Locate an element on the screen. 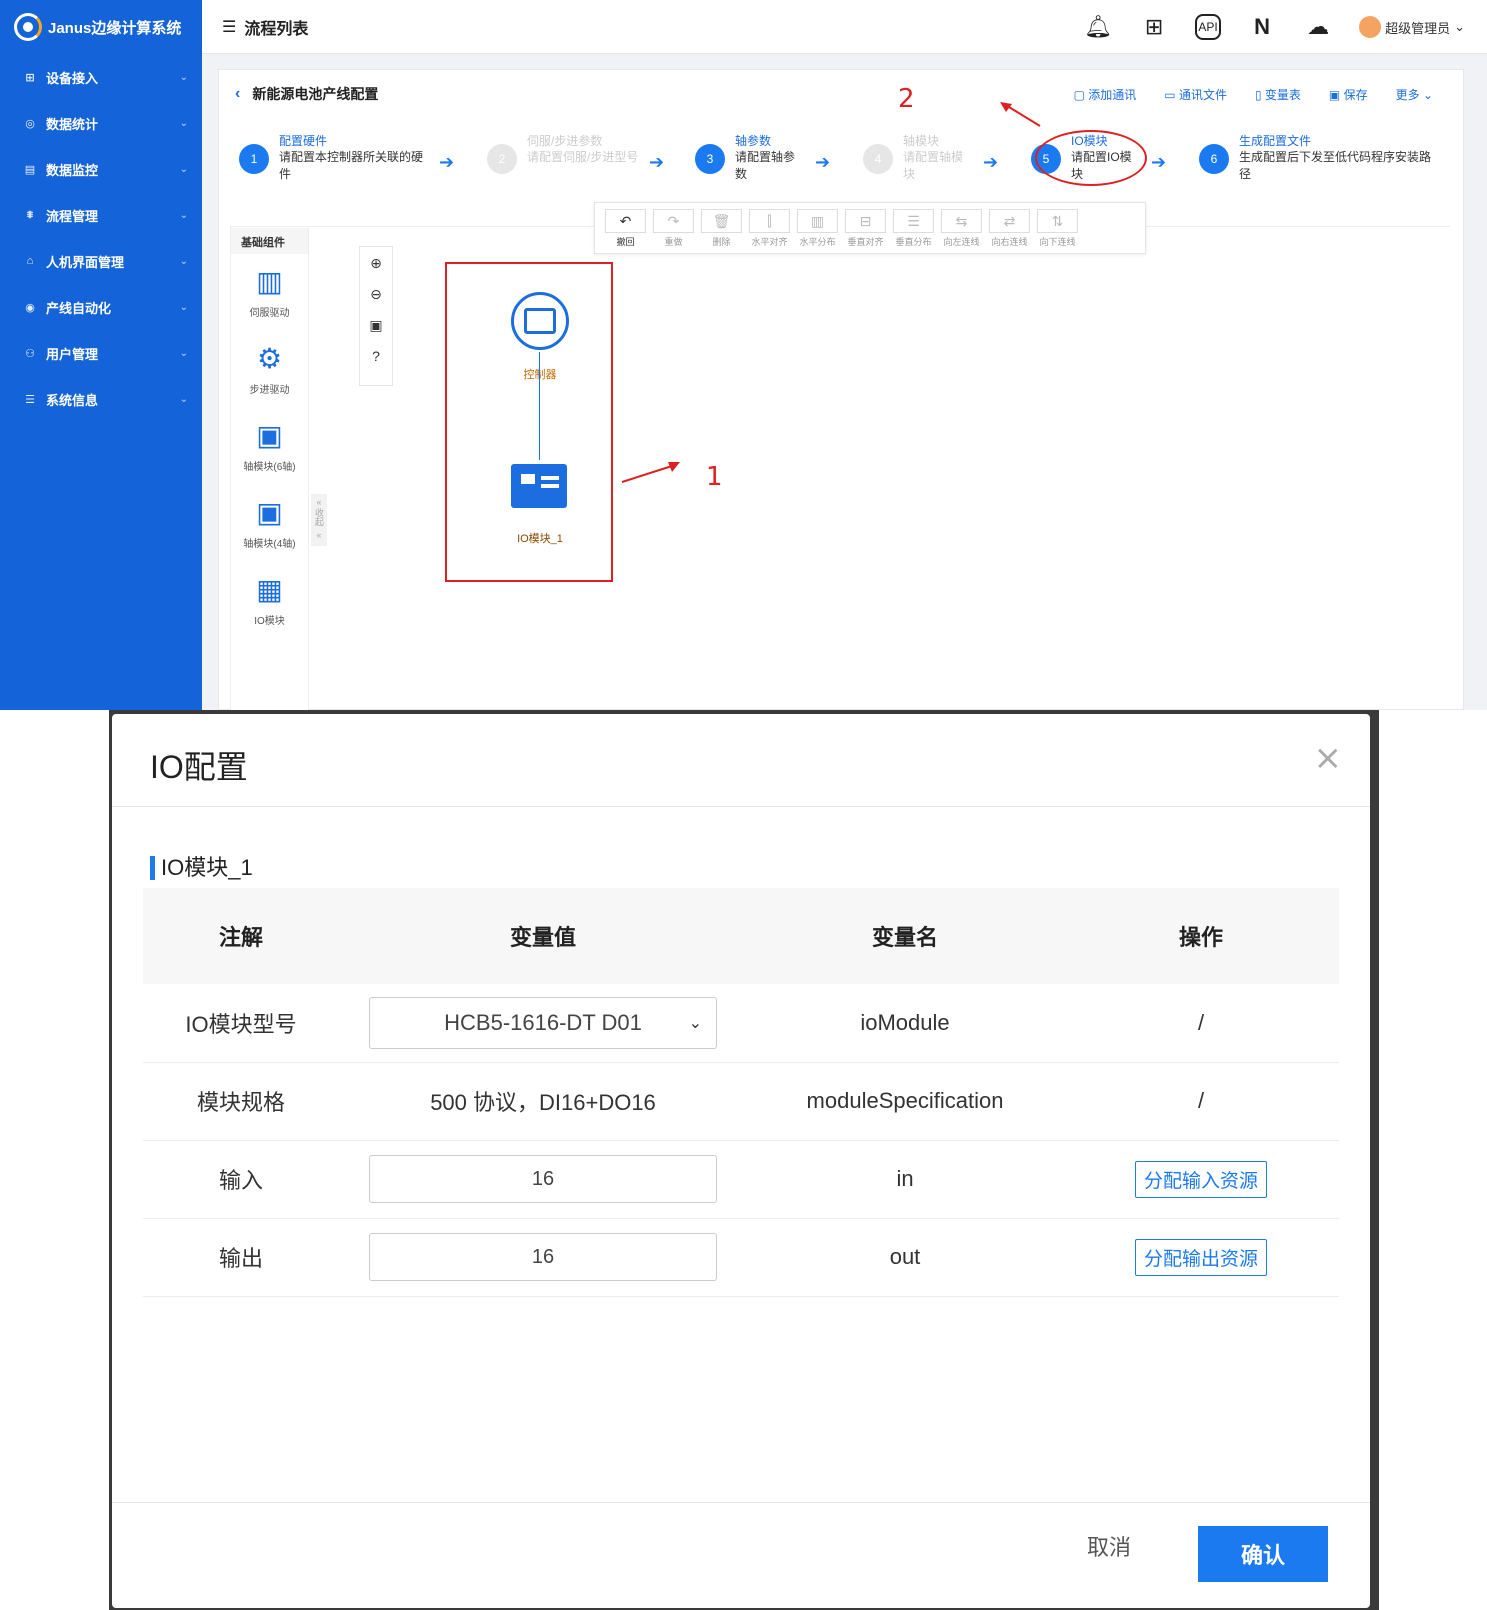 The image size is (1487, 1610). sidebar-item-hmi: ⌂ 人机界面管理 ⌄ is located at coordinates (101, 261).